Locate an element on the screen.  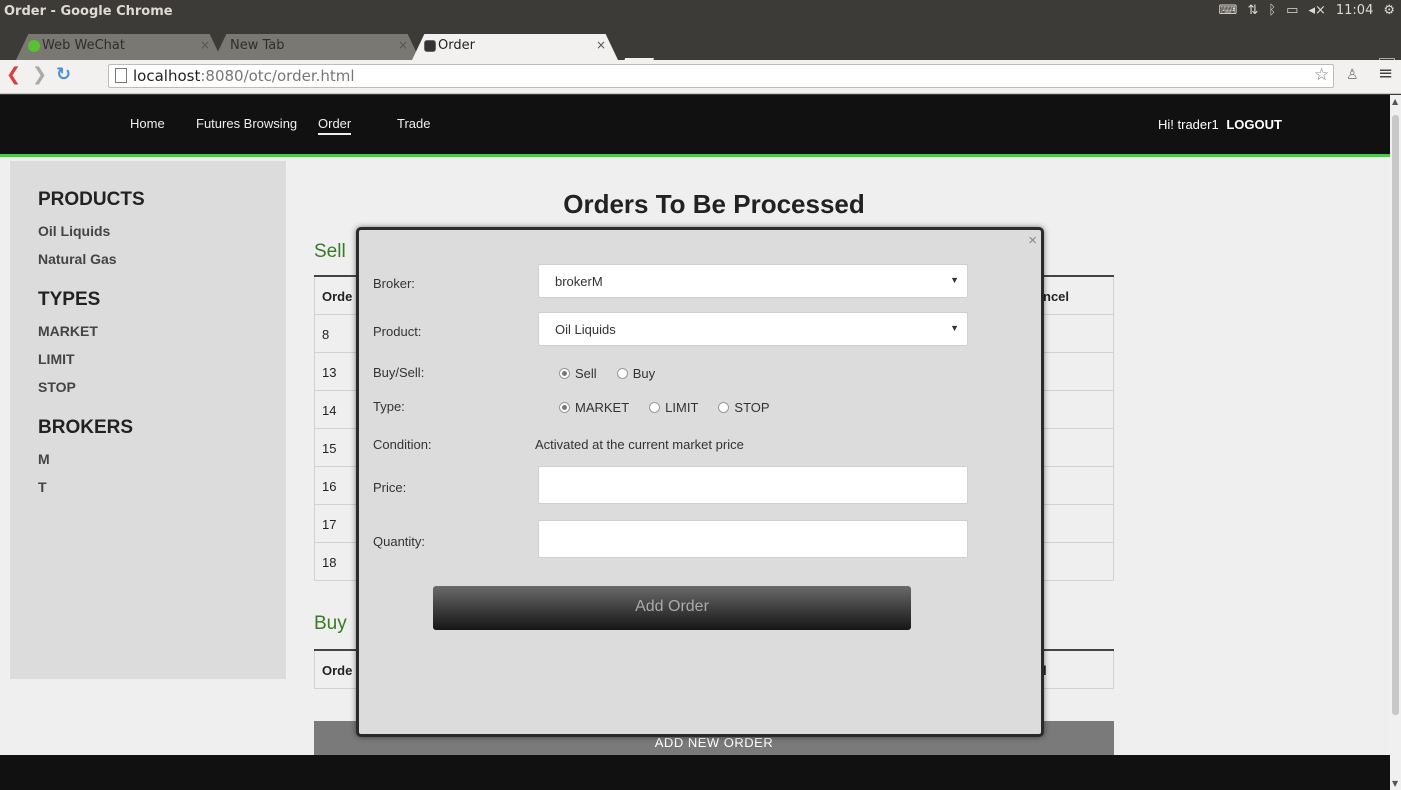
tab-web-wechat: Web WeChat × is located at coordinates (119, 47).